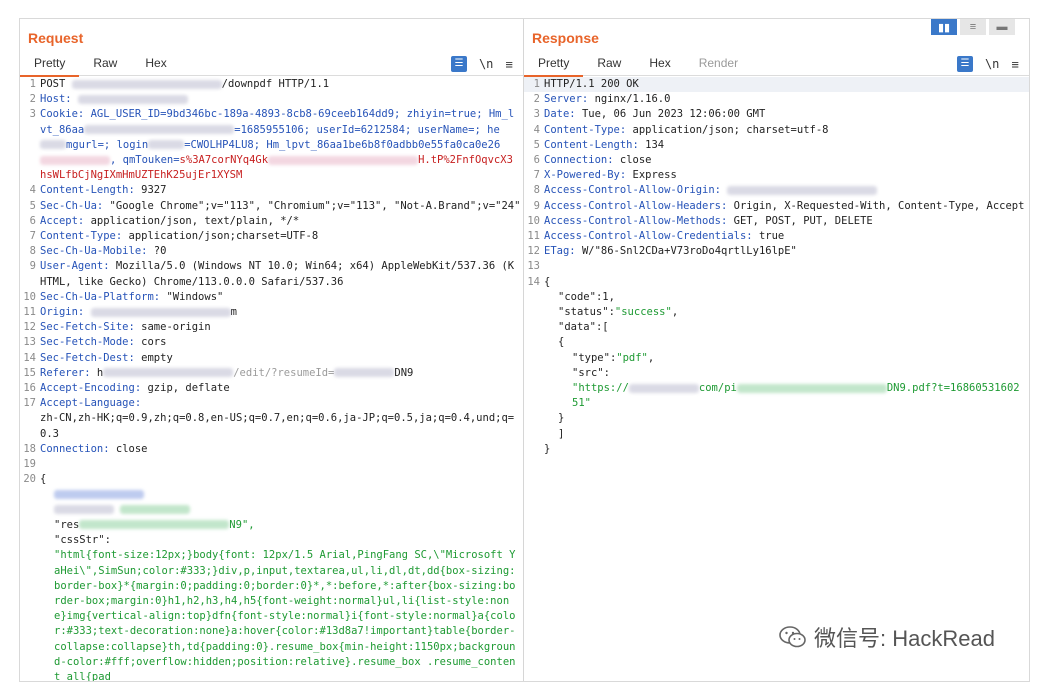  What do you see at coordinates (81, 236) in the screenshot?
I see `header-key: Content-Type:` at bounding box center [81, 236].